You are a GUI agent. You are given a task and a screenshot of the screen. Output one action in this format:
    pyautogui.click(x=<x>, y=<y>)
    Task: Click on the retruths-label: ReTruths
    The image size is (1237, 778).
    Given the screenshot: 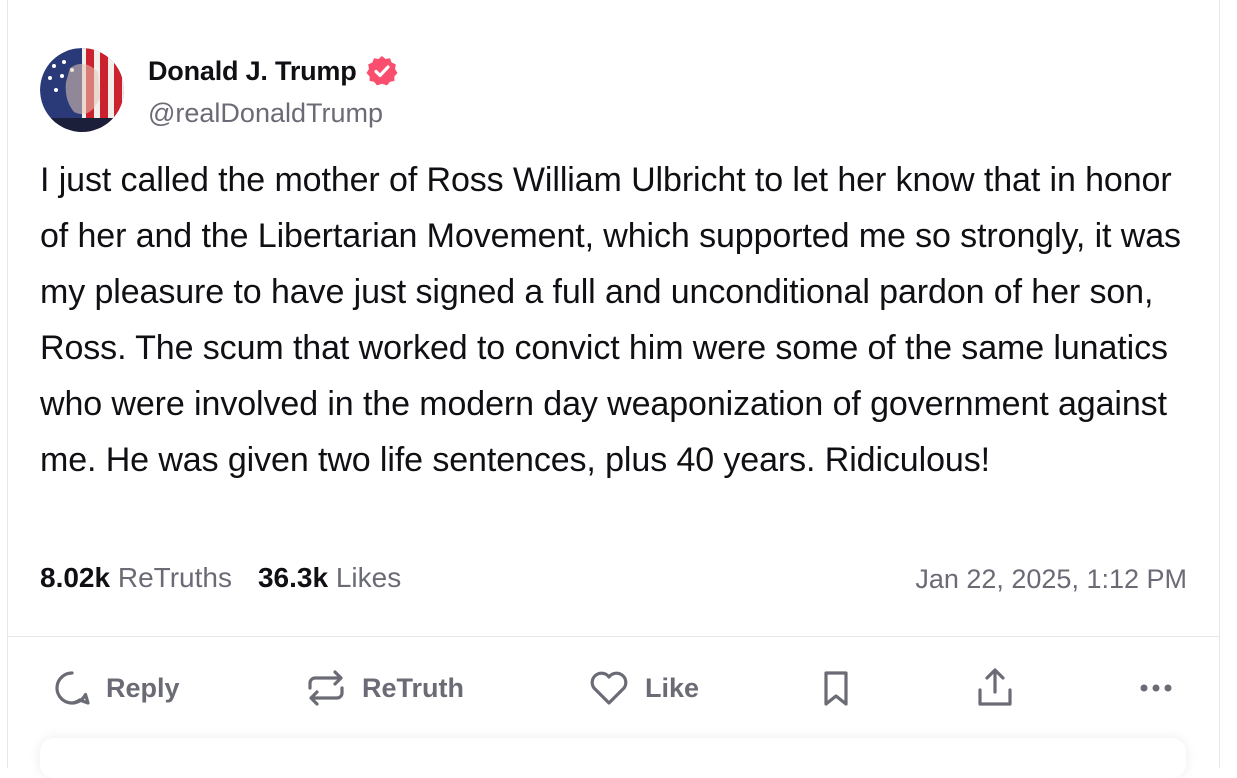 What is the action you would take?
    pyautogui.click(x=174, y=577)
    